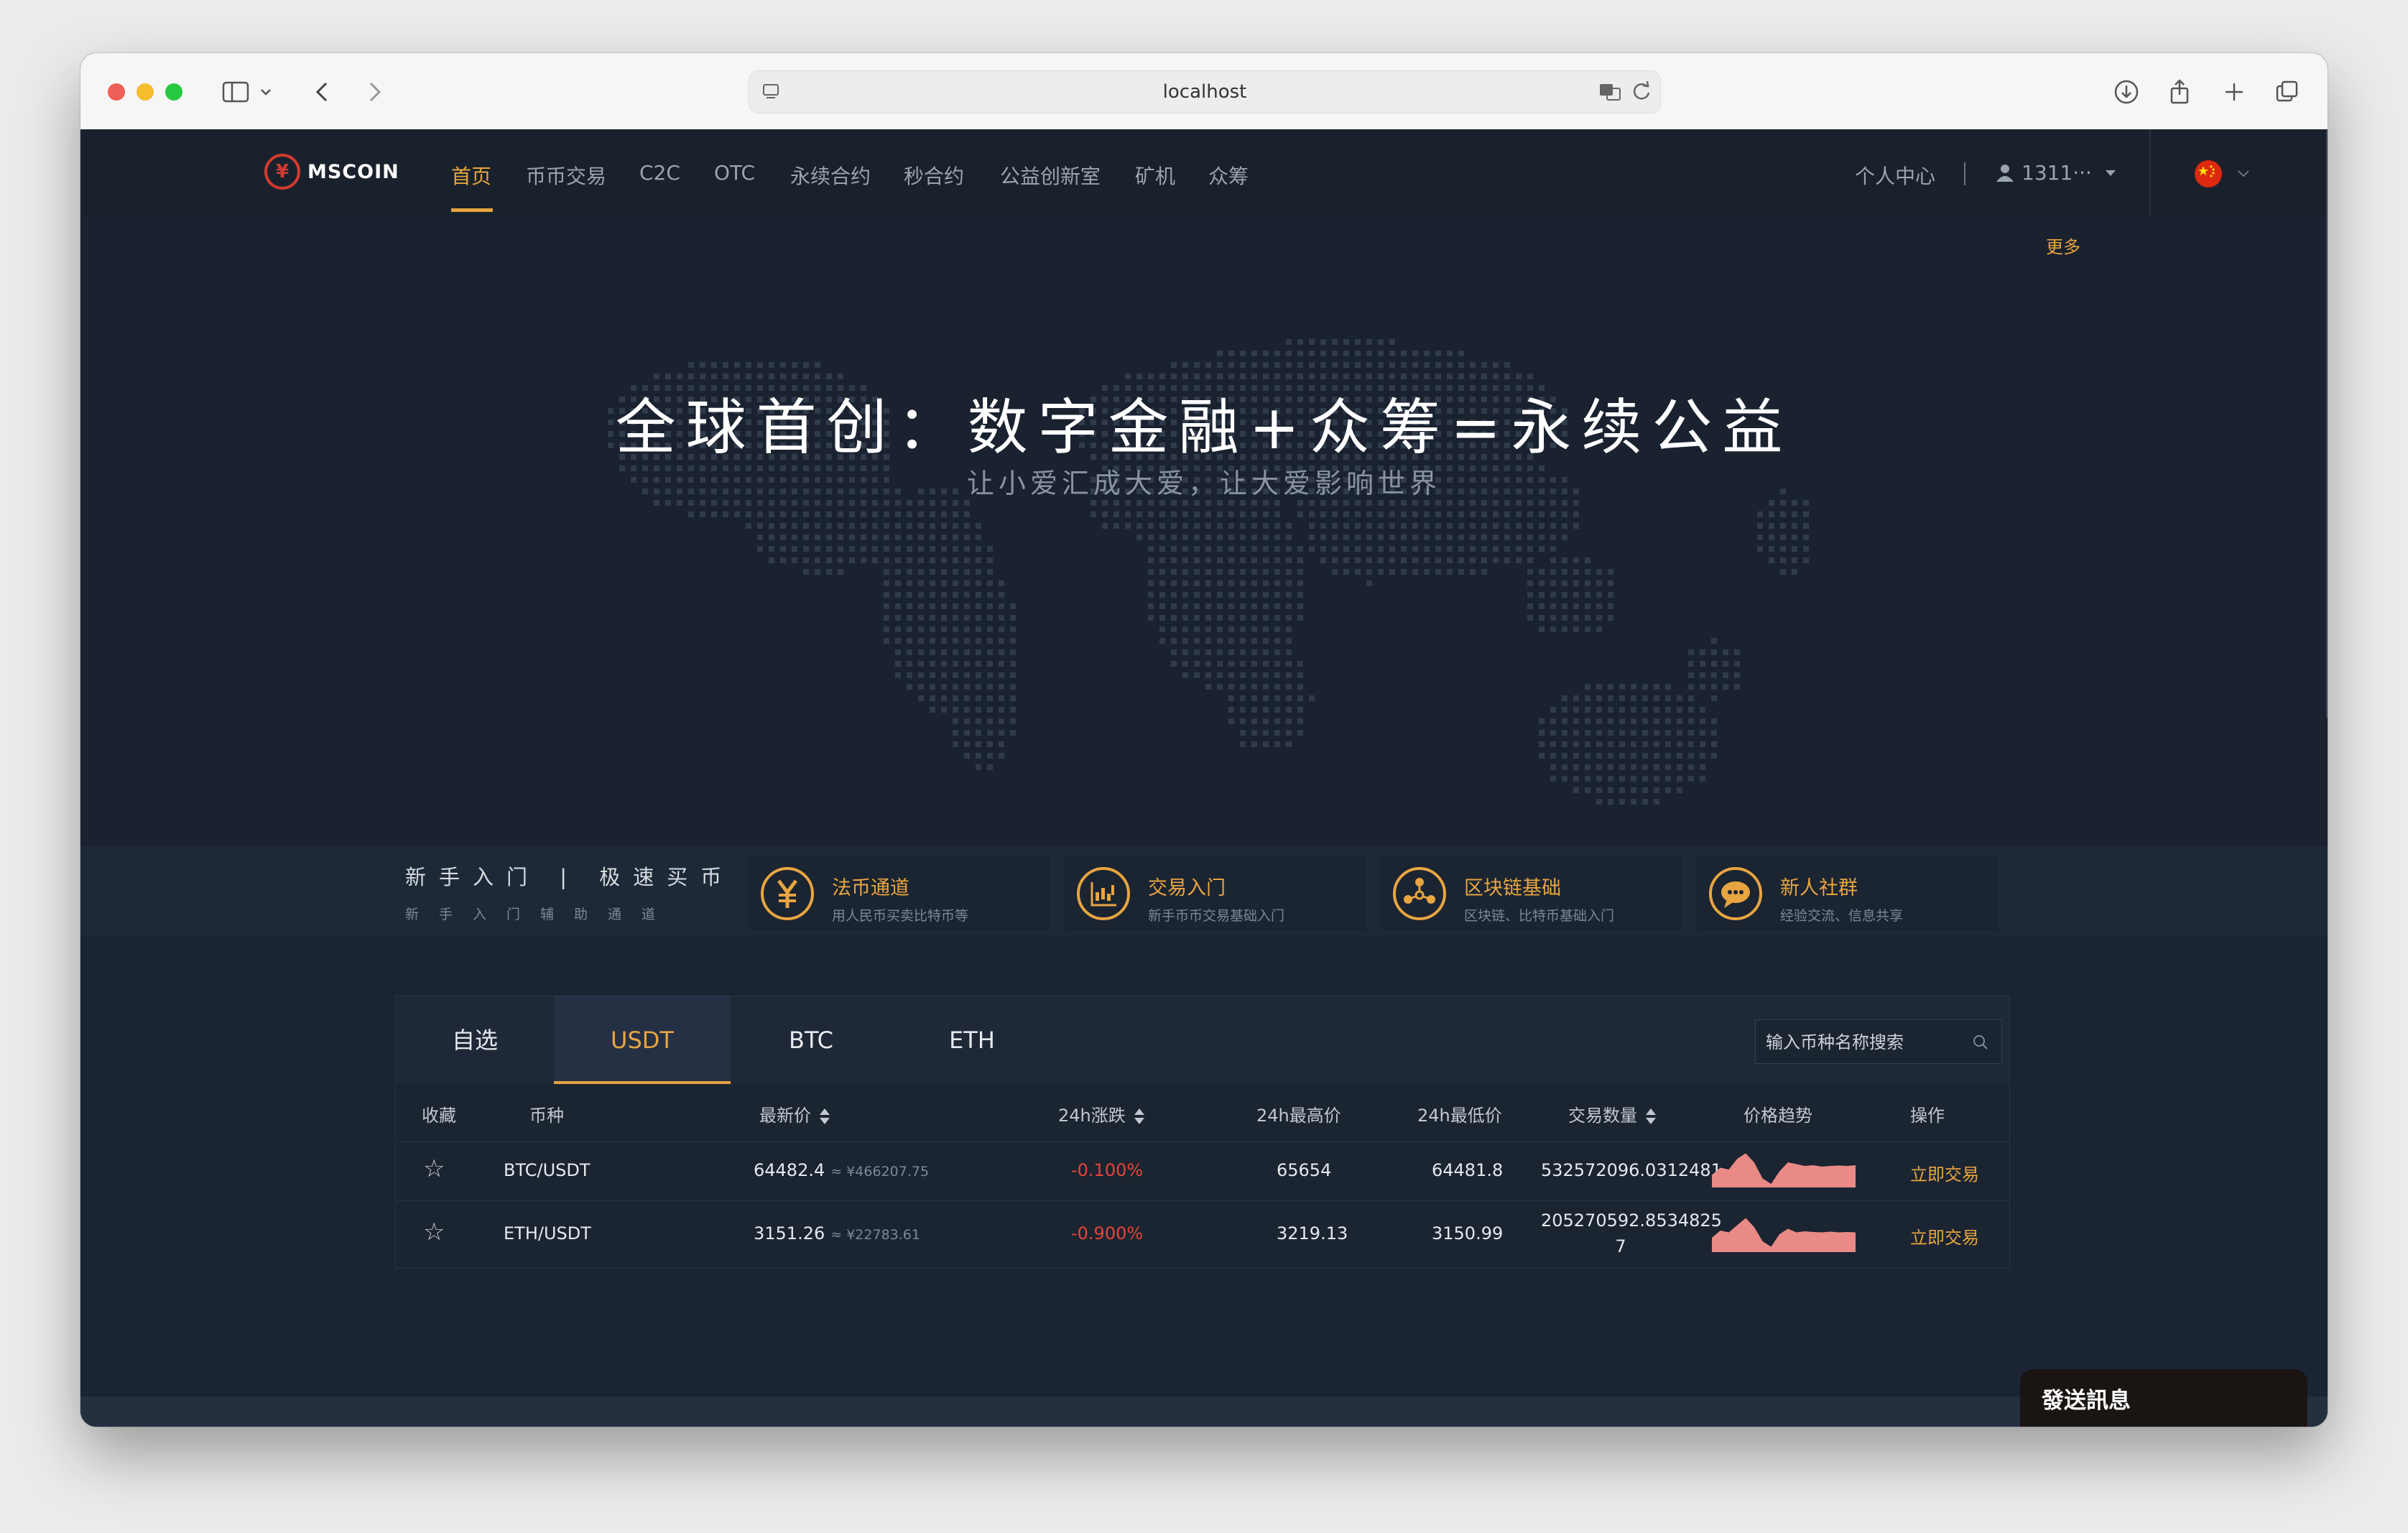 The height and width of the screenshot is (1533, 2408). I want to click on low-value: 3150.99, so click(1468, 1233).